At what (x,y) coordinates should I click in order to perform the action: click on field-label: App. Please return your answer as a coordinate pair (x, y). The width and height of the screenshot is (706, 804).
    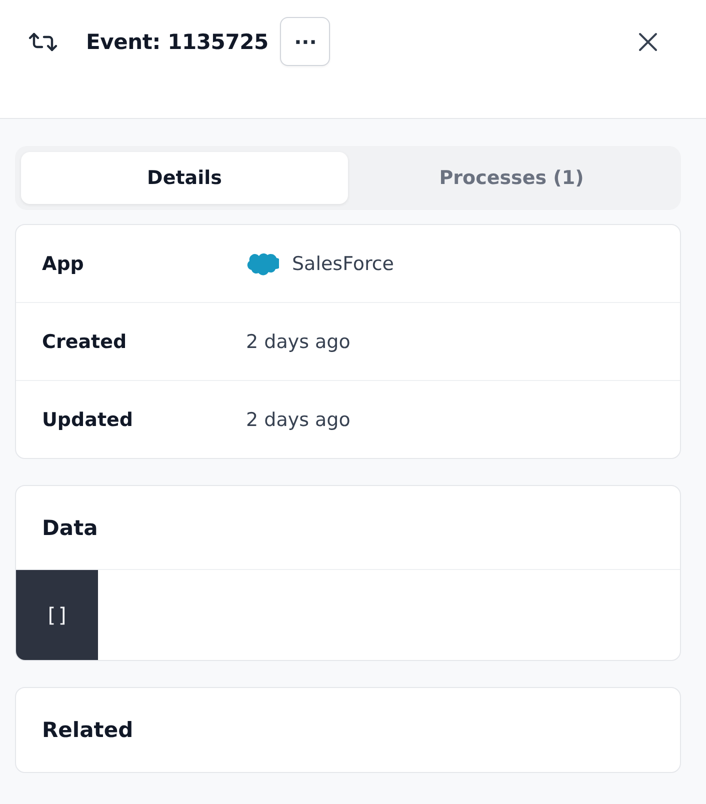
    Looking at the image, I should click on (63, 263).